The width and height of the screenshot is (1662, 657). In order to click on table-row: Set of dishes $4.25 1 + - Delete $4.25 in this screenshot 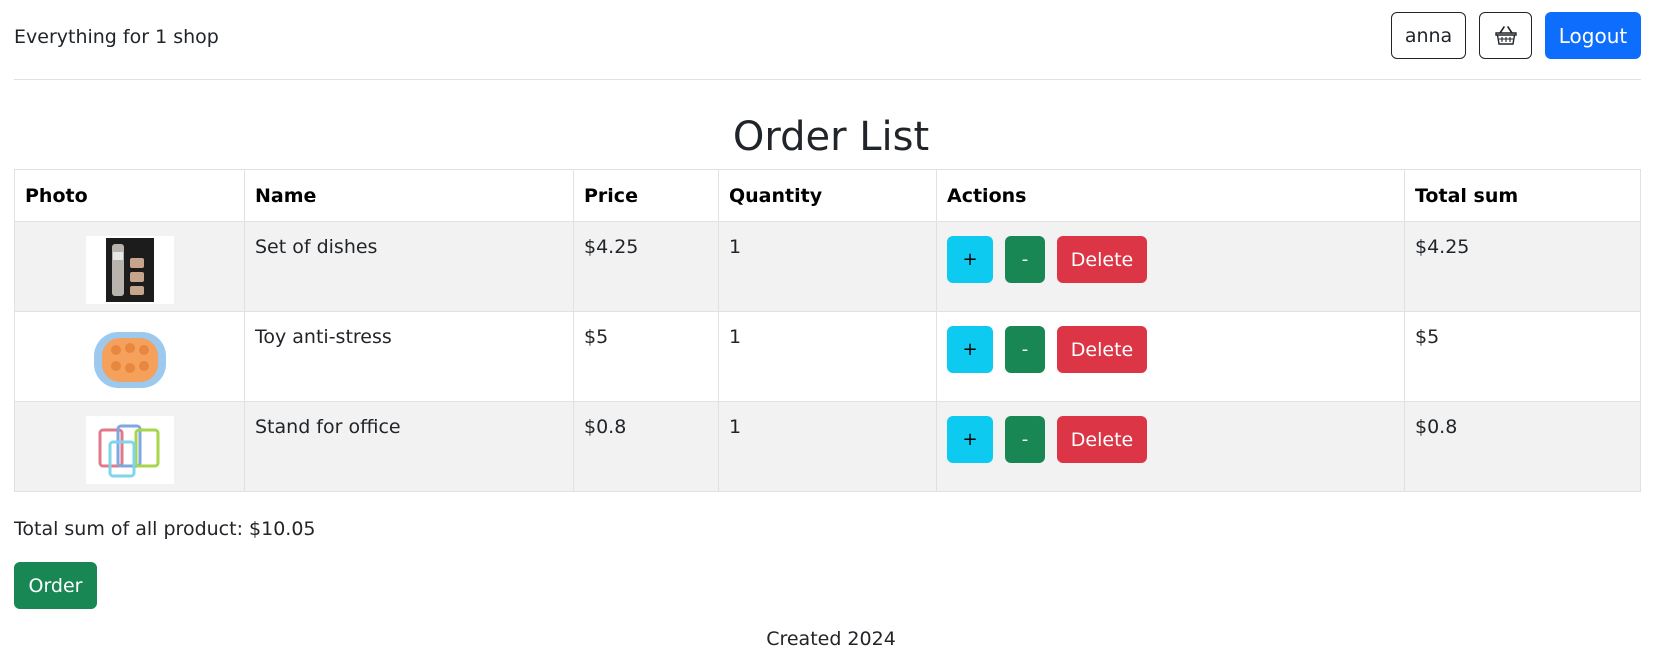, I will do `click(827, 266)`.